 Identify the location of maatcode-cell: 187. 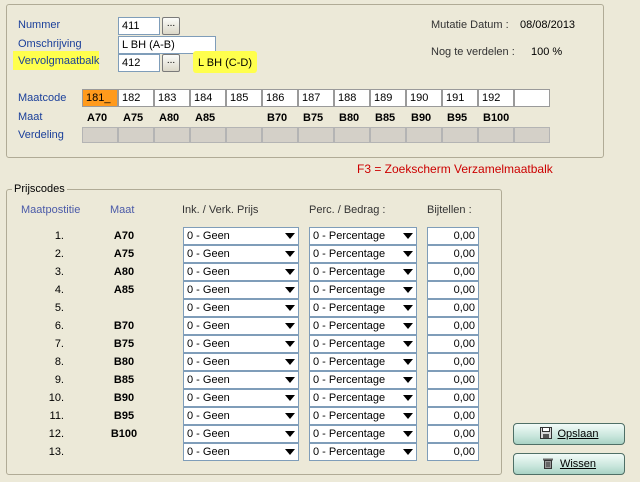
(316, 98).